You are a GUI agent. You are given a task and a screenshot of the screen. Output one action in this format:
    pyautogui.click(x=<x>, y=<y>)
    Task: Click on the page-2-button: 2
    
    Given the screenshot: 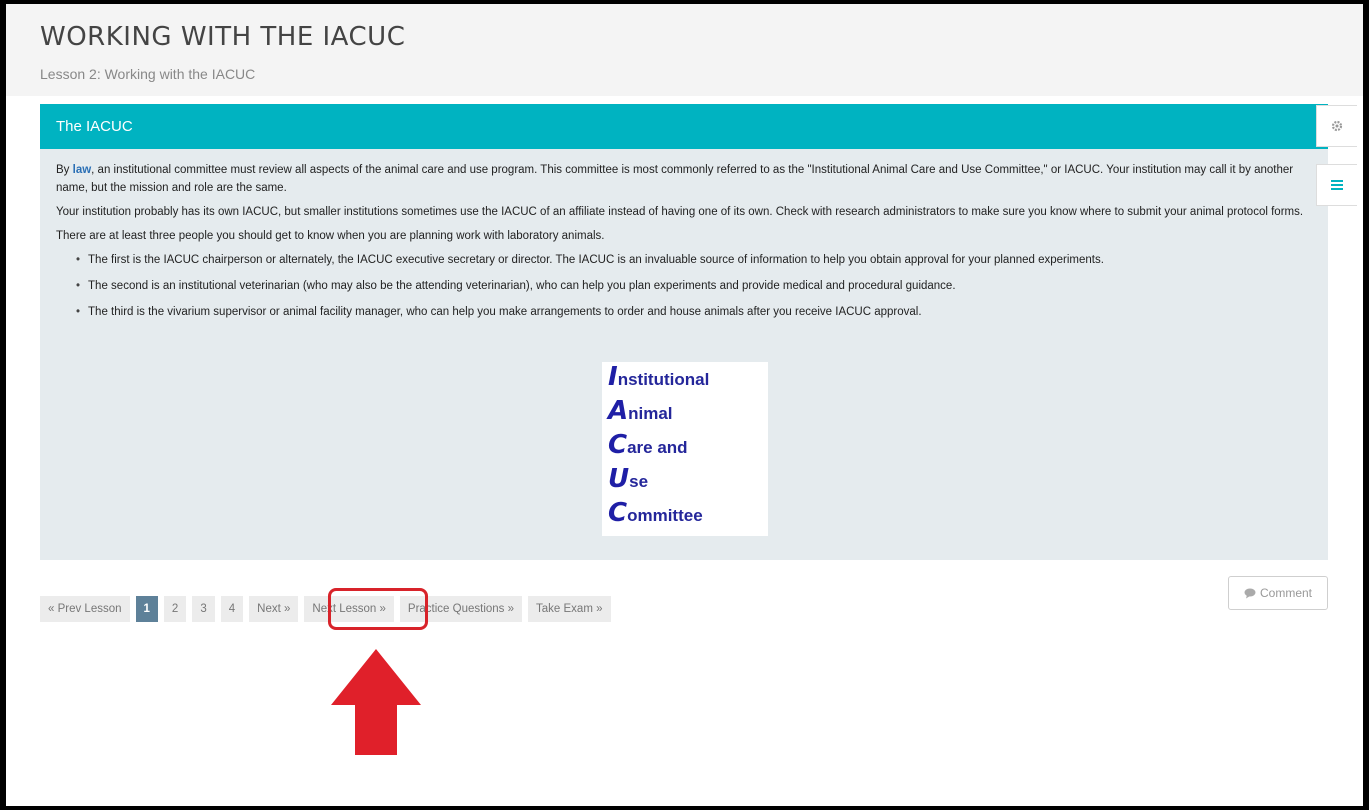 What is the action you would take?
    pyautogui.click(x=175, y=609)
    